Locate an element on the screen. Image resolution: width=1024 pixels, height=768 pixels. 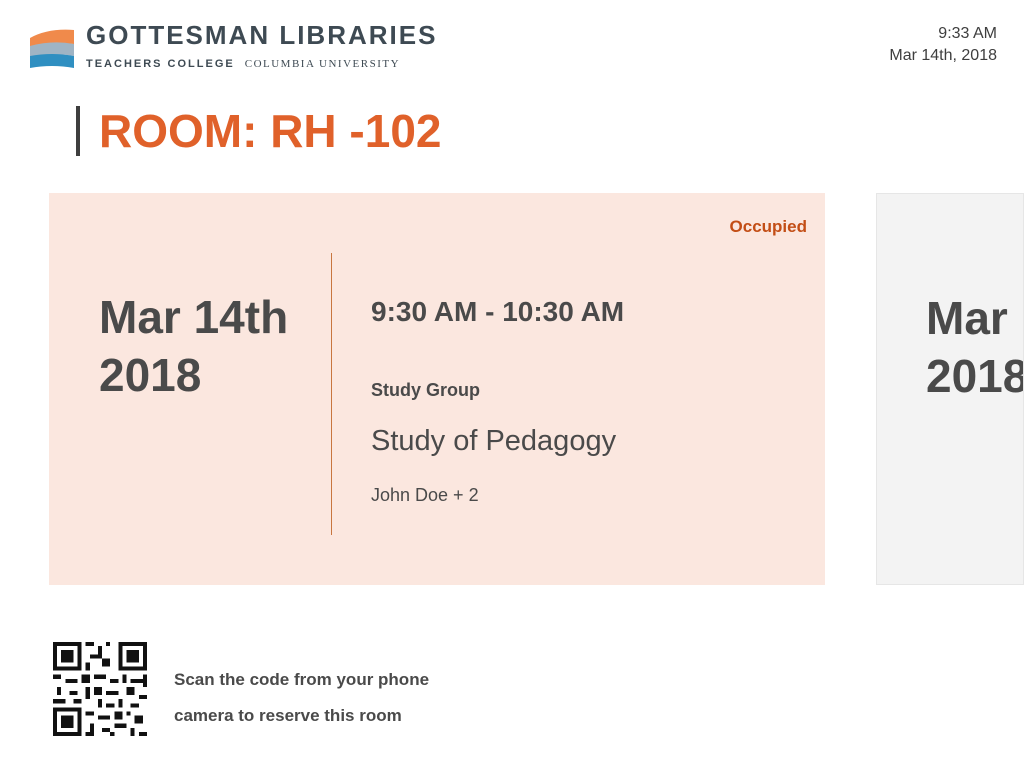
booking-date-year: 2018 is located at coordinates (150, 375).